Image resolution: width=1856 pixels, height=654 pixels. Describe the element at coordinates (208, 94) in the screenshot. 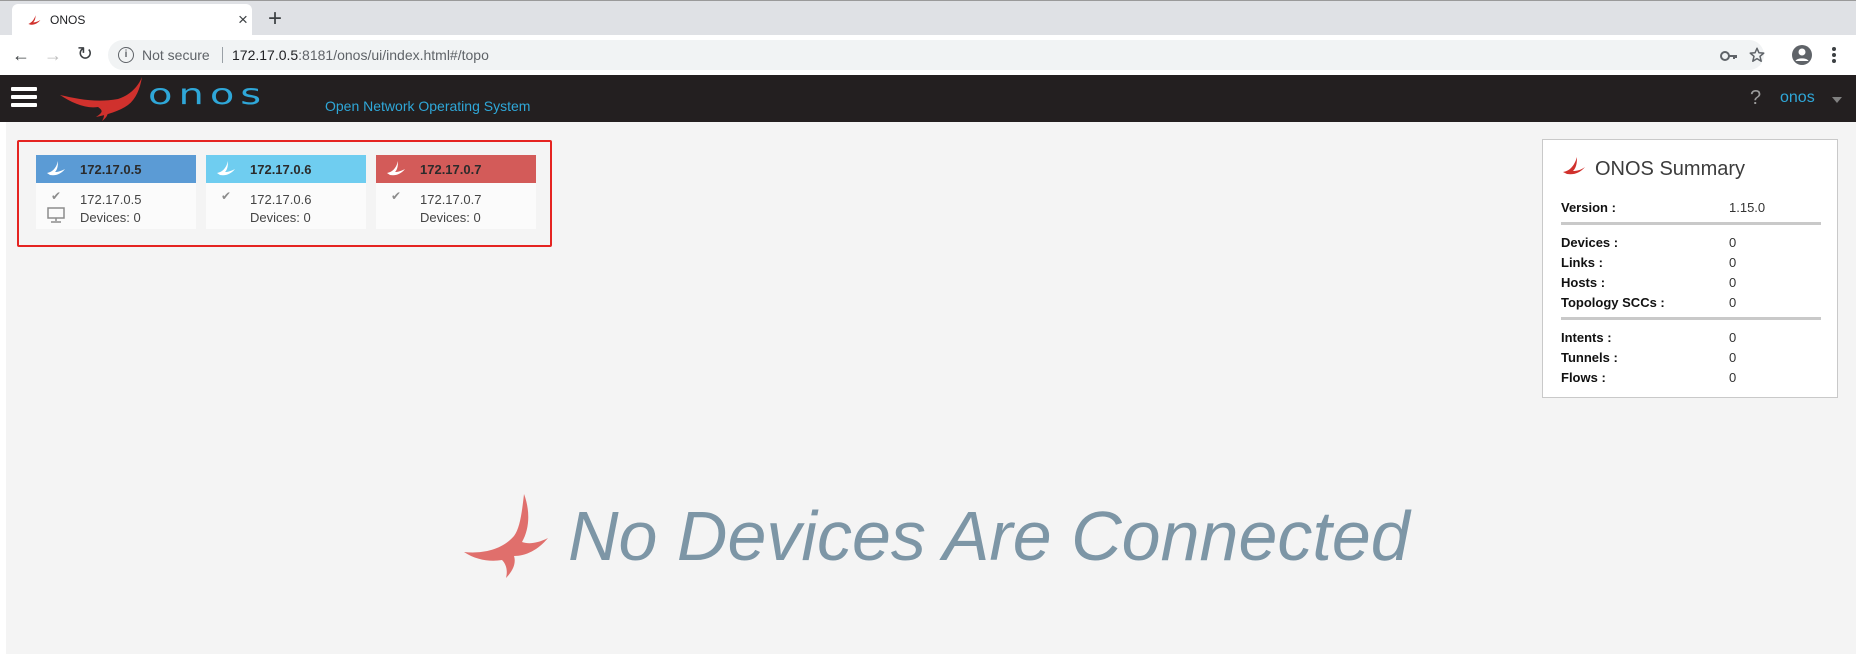

I see `onos-wordmark: onos` at that location.